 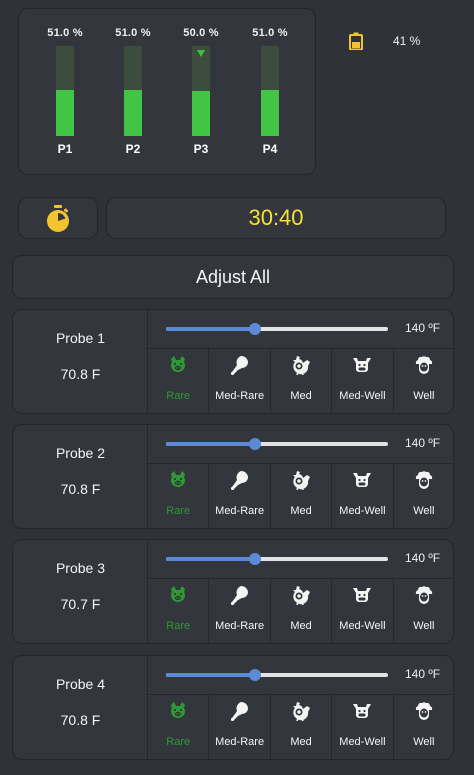 I want to click on adjust-all-button: Adjust All, so click(x=233, y=277).